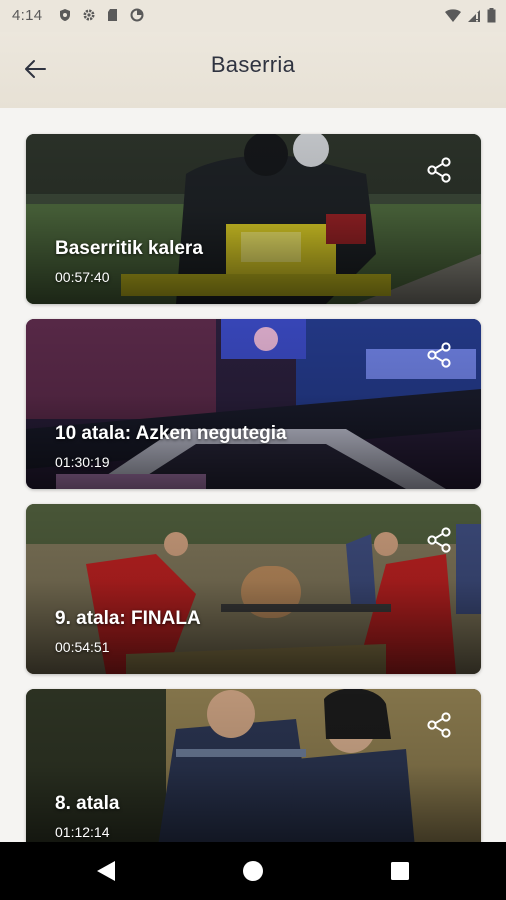 The height and width of the screenshot is (900, 506). What do you see at coordinates (65, 15) in the screenshot?
I see `shield-icon` at bounding box center [65, 15].